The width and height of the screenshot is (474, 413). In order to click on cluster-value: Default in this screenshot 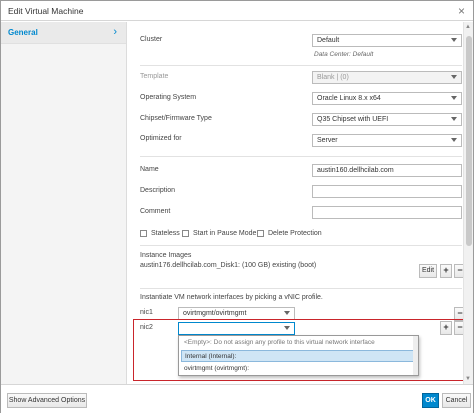, I will do `click(328, 40)`.